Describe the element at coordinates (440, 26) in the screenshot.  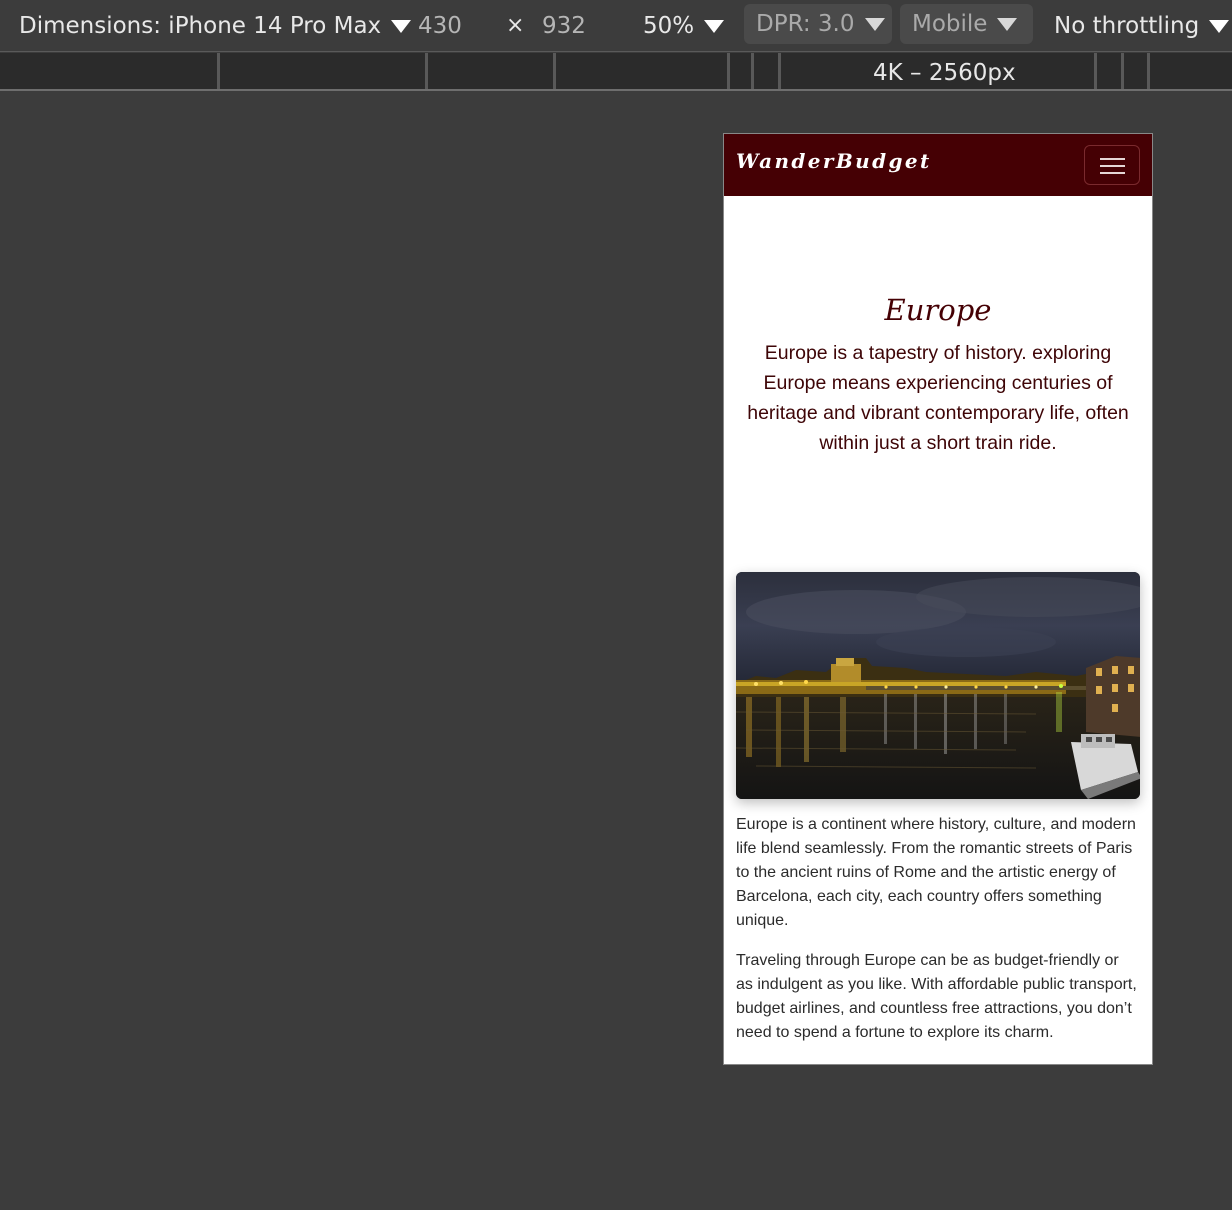
I see `width-input: 430` at that location.